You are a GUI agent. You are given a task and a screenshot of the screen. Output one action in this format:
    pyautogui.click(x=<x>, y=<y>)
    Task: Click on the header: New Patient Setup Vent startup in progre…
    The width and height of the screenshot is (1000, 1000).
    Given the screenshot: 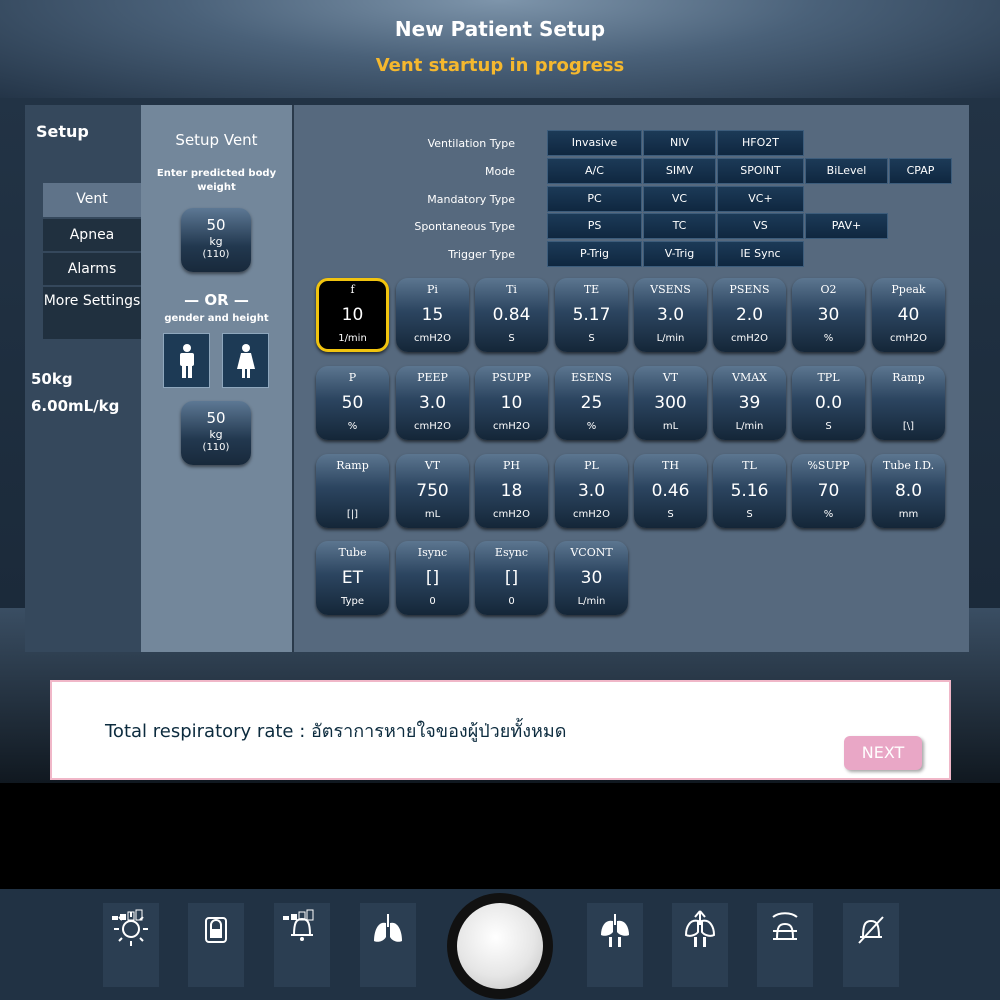 What is the action you would take?
    pyautogui.click(x=500, y=49)
    